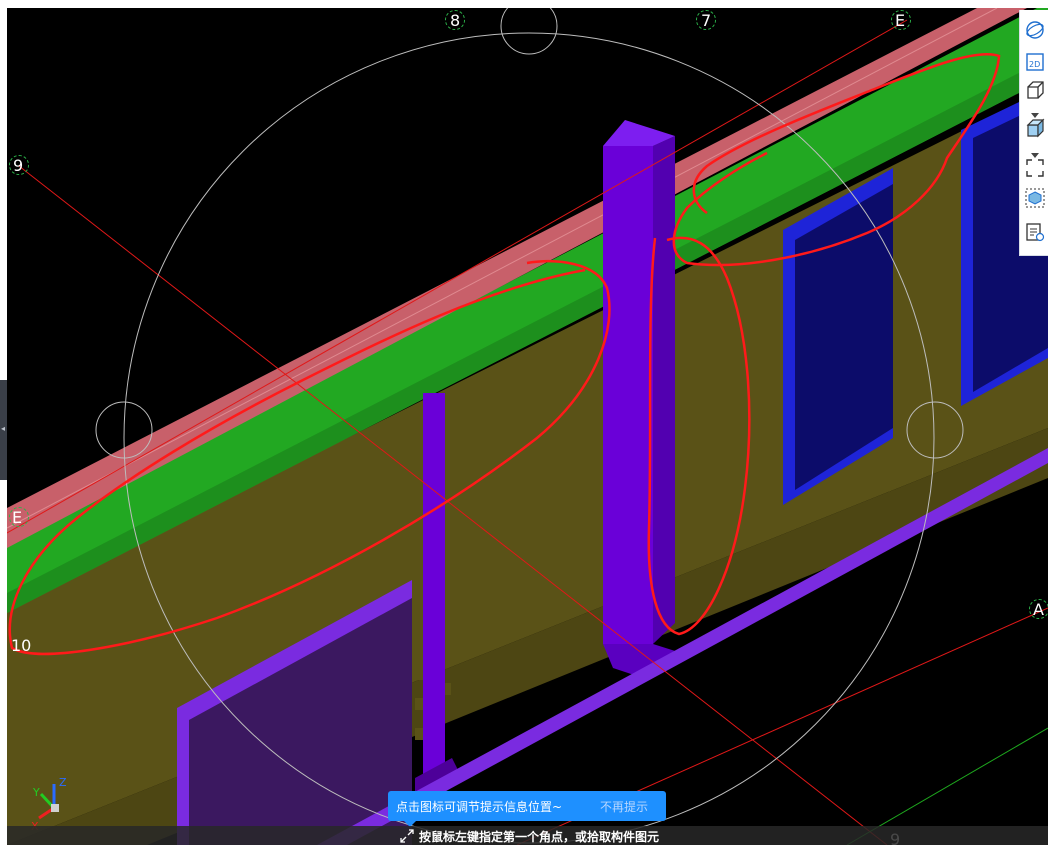  I want to click on command-prompt-bar: 按鼠标左键指定第一个角点，或拾取构件图元, so click(527, 835).